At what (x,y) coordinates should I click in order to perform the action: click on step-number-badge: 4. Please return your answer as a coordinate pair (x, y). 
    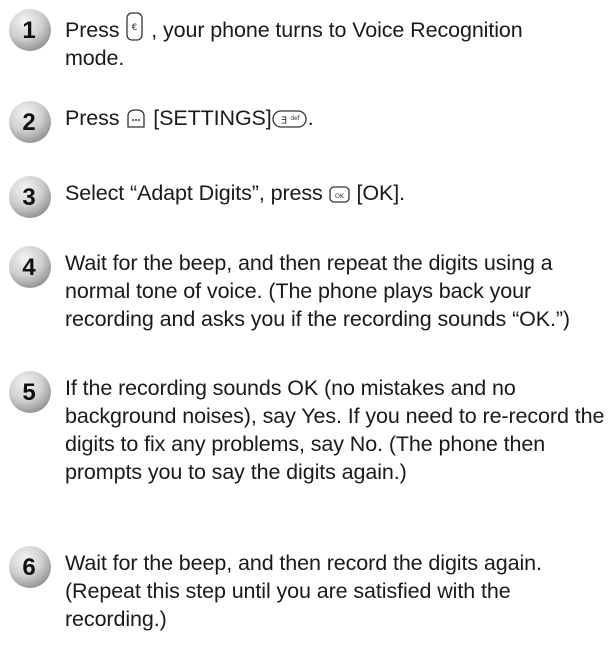
    Looking at the image, I should click on (30, 267).